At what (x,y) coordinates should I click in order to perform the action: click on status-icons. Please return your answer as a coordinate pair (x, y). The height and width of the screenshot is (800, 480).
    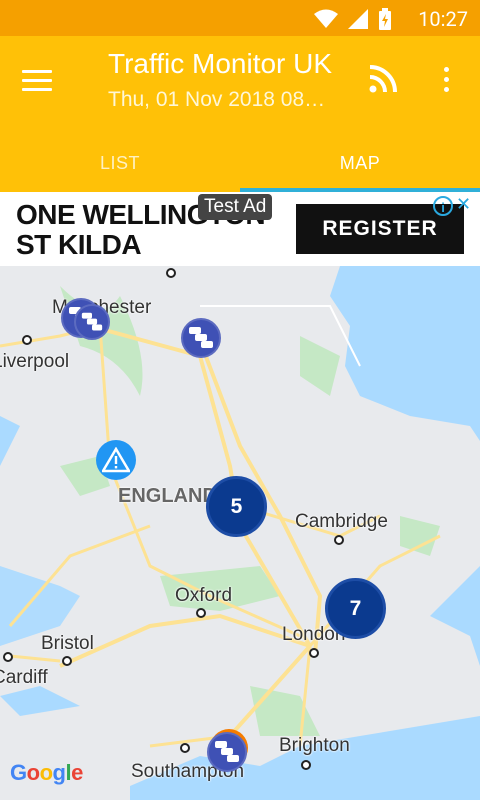
    Looking at the image, I should click on (353, 19).